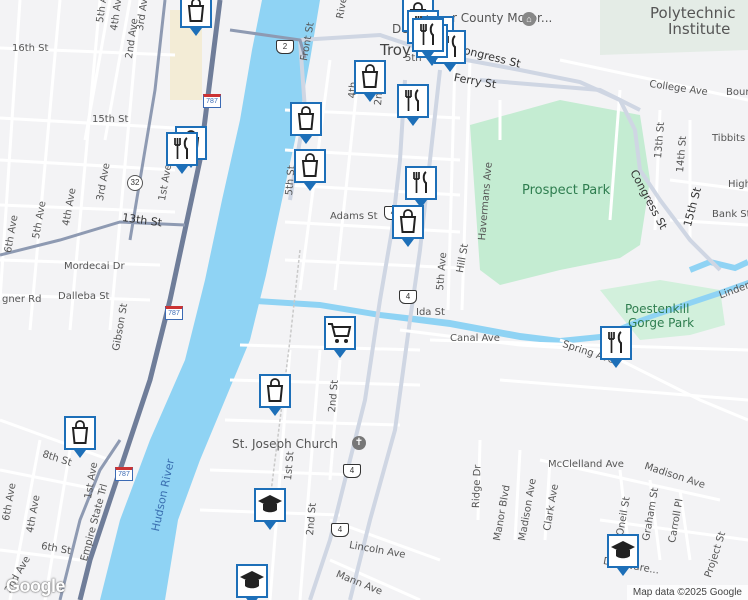 The height and width of the screenshot is (600, 748). I want to click on street-label-16th: 16th St, so click(30, 48).